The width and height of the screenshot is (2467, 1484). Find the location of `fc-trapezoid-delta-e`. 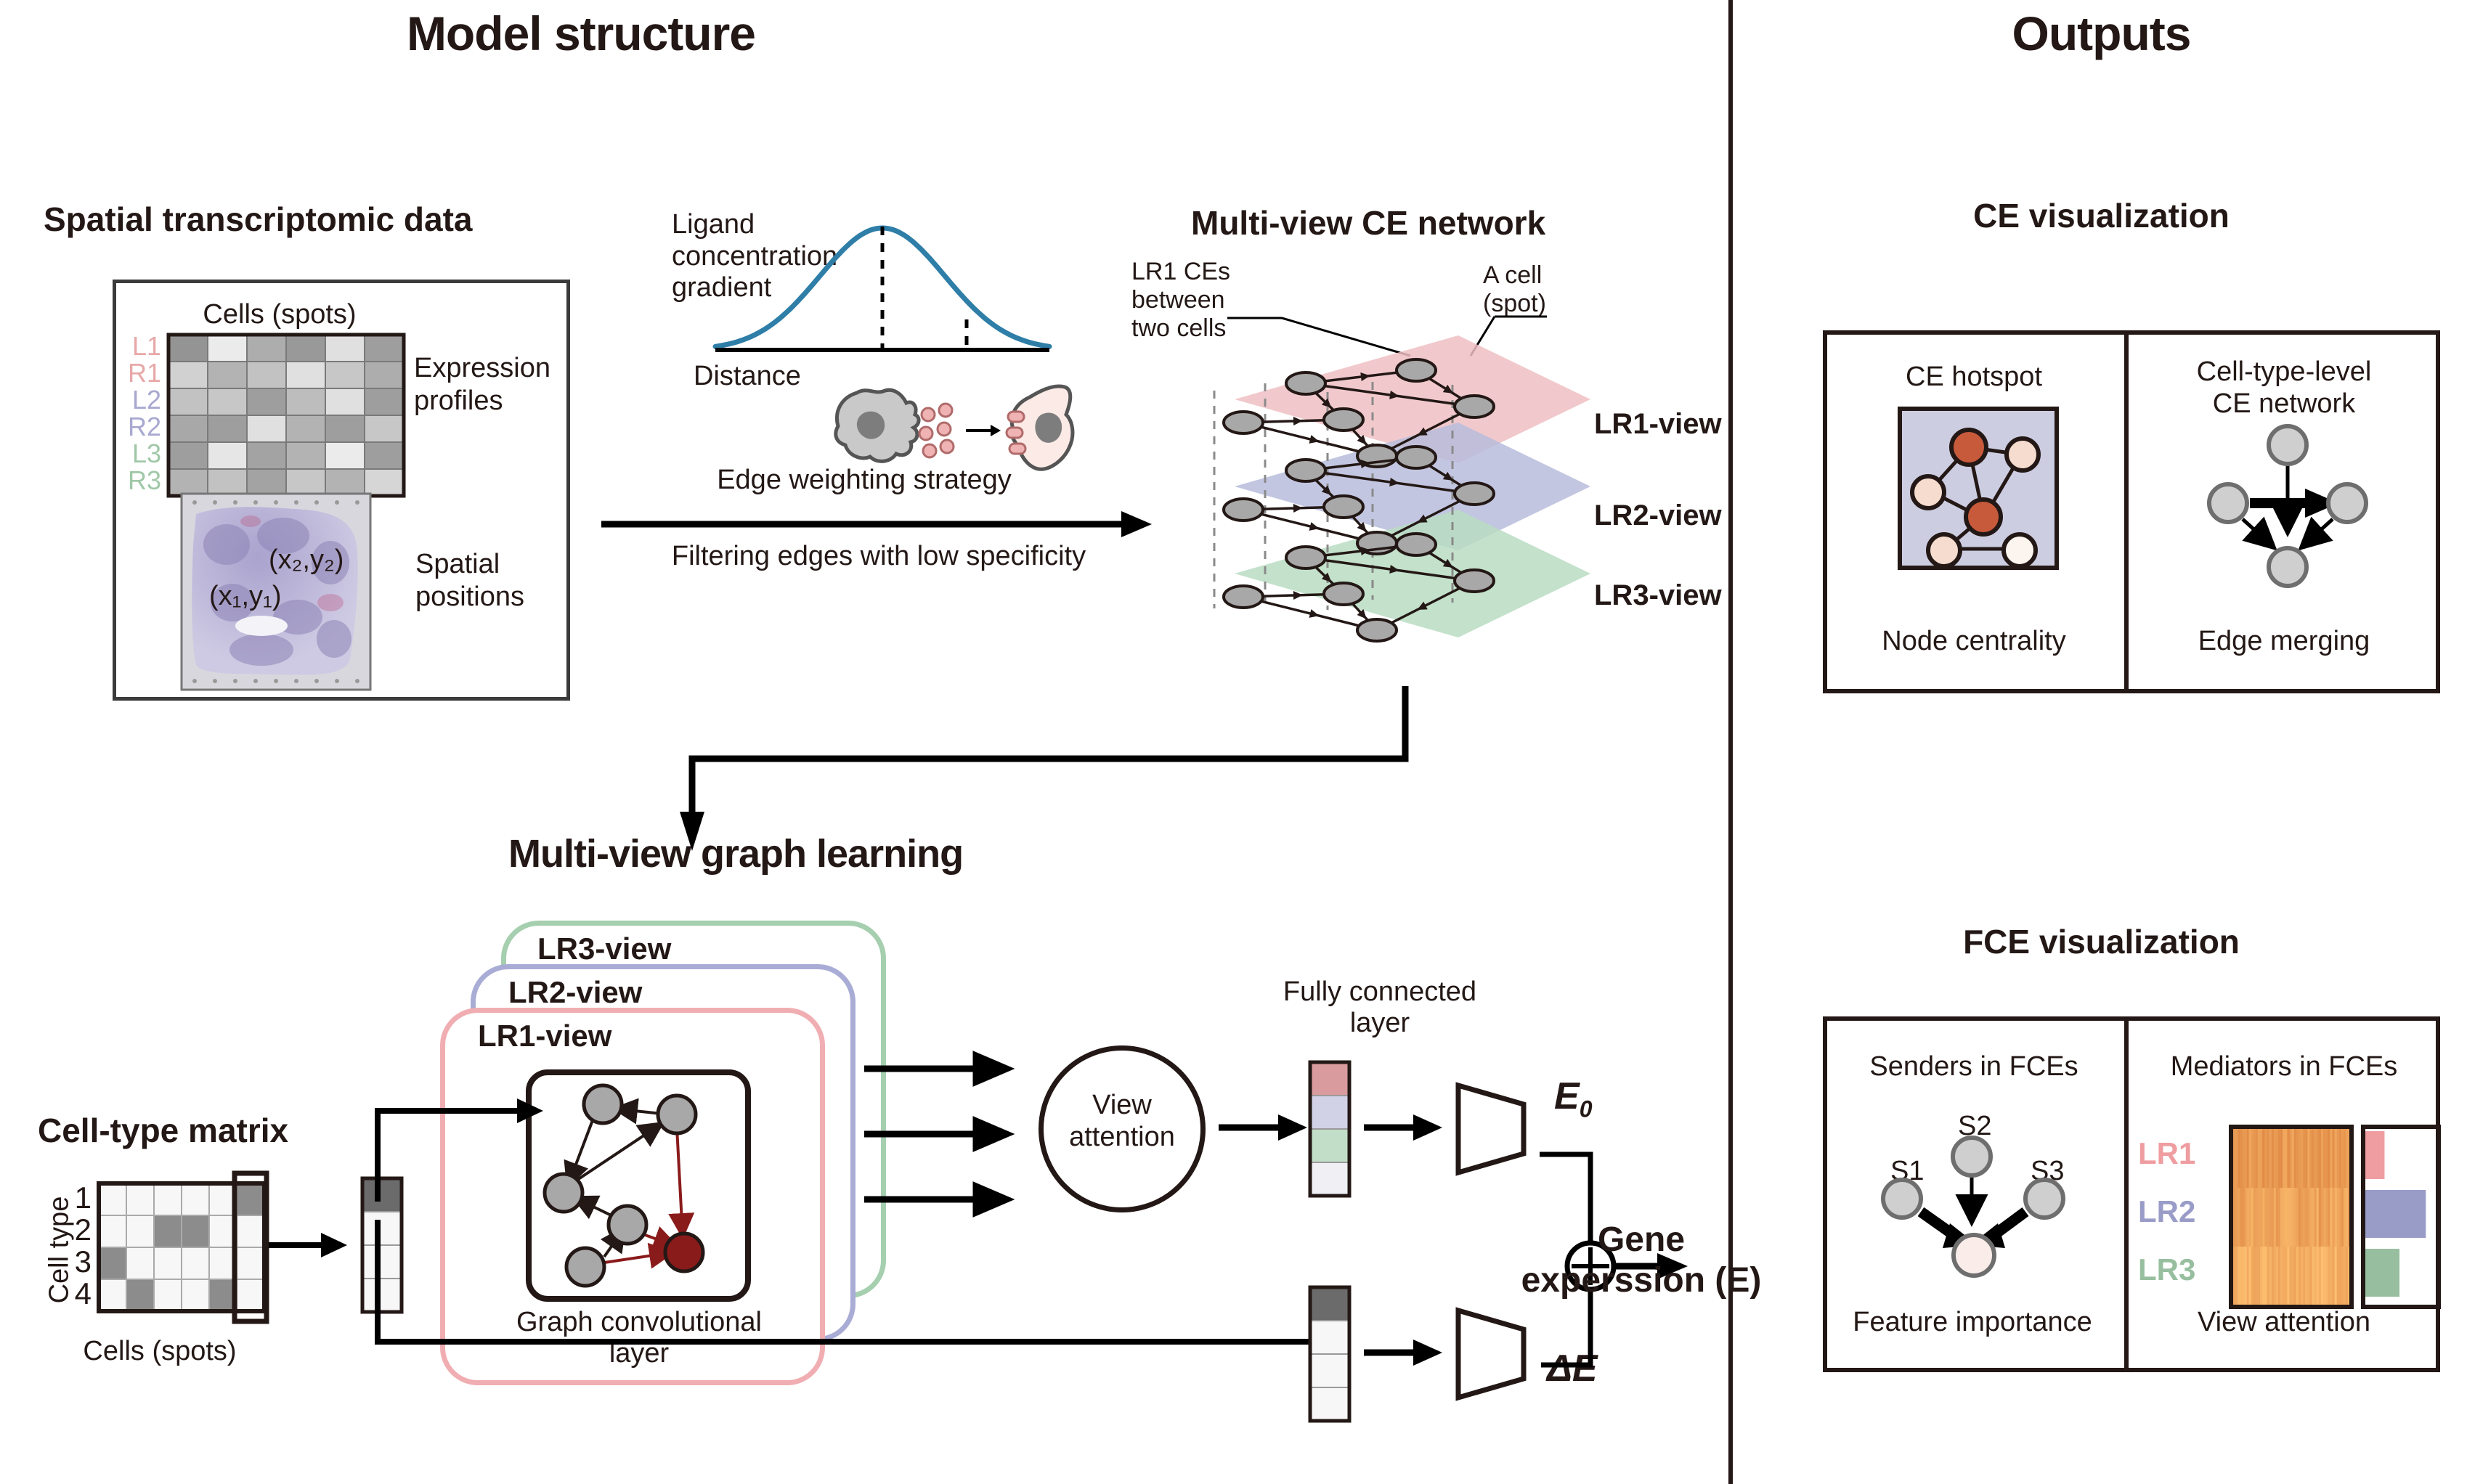

fc-trapezoid-delta-e is located at coordinates (1491, 1354).